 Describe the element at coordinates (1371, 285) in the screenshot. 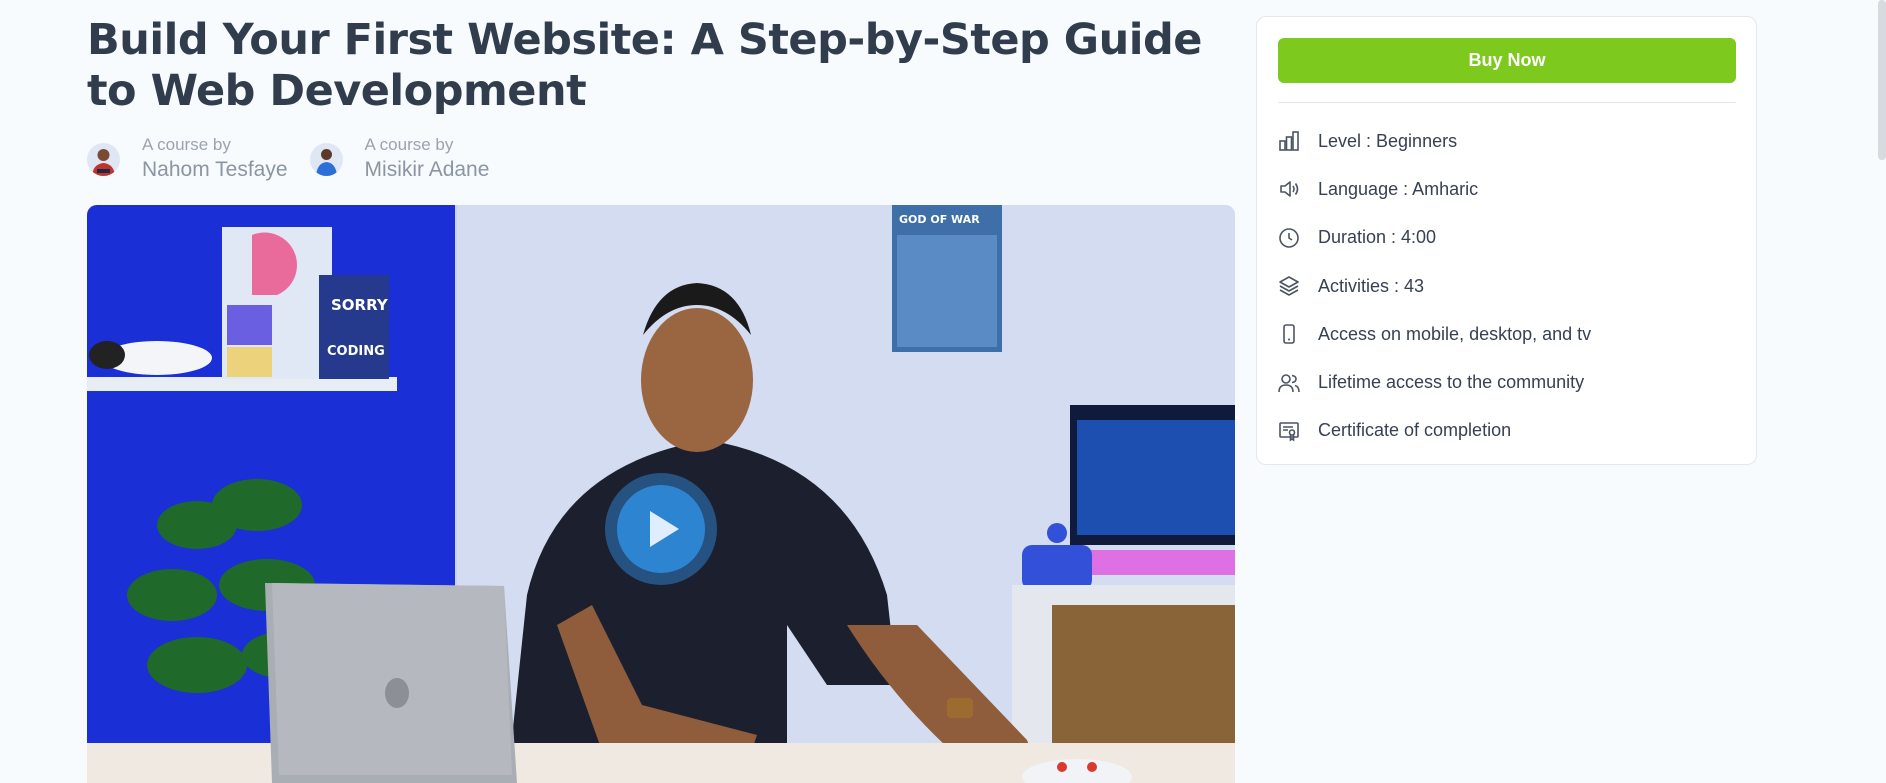

I see `feature-text: Activities : 43` at that location.